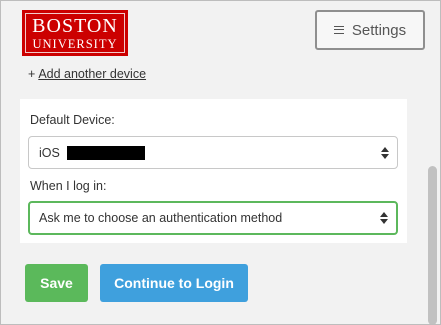 This screenshot has height=325, width=441. I want to click on default-device-value: iOS, so click(49, 152).